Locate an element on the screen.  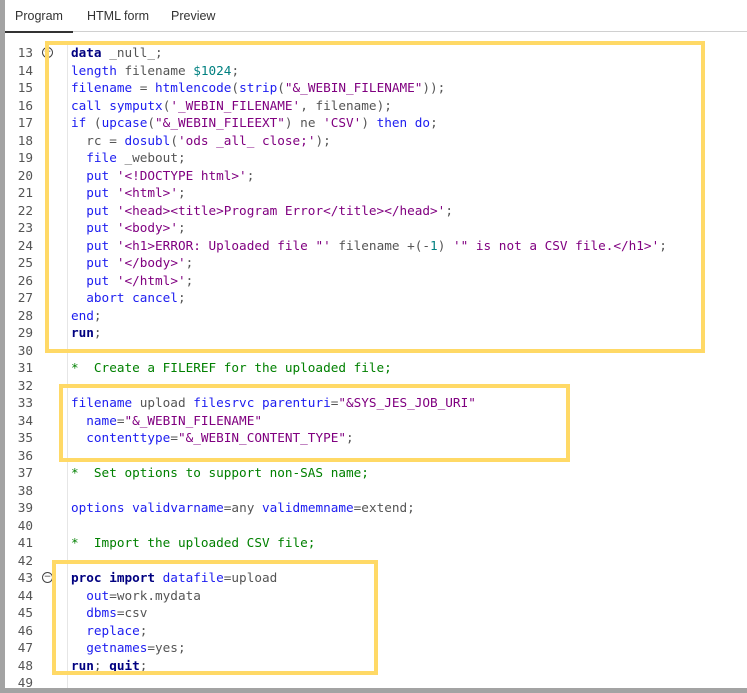
code-line: 13− data _null_; is located at coordinates (375, 53).